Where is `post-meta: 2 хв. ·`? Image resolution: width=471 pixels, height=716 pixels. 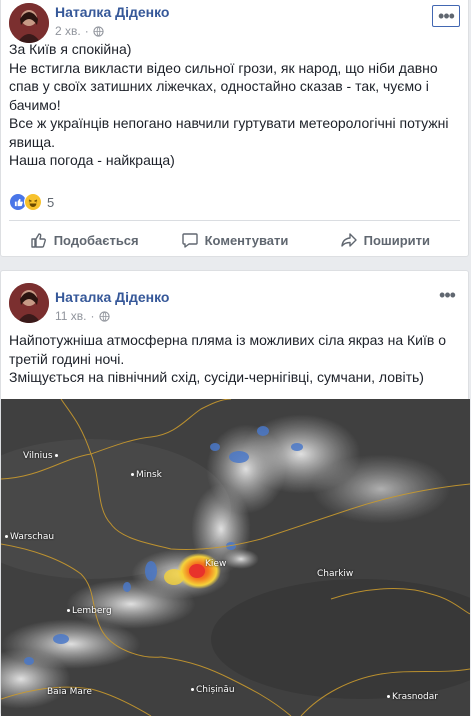 post-meta: 2 хв. · is located at coordinates (79, 31).